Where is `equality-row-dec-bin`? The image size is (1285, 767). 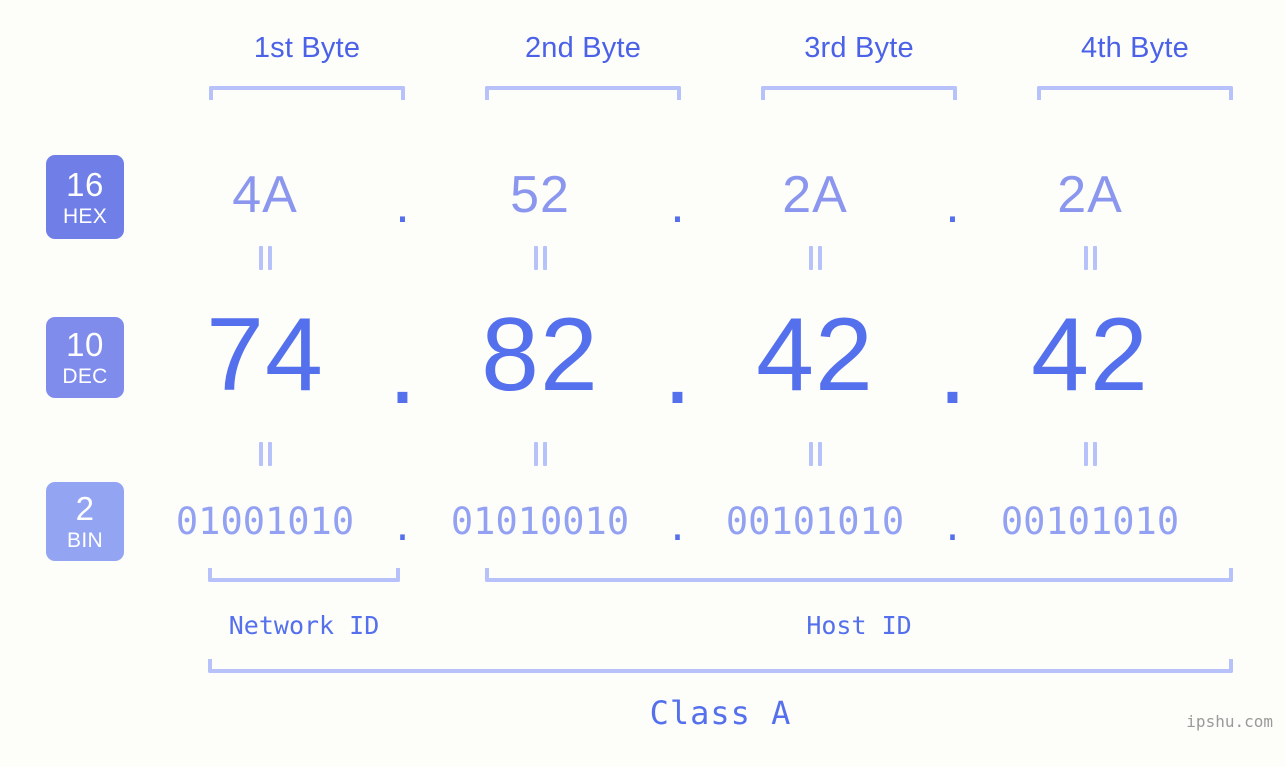 equality-row-dec-bin is located at coordinates (700, 454).